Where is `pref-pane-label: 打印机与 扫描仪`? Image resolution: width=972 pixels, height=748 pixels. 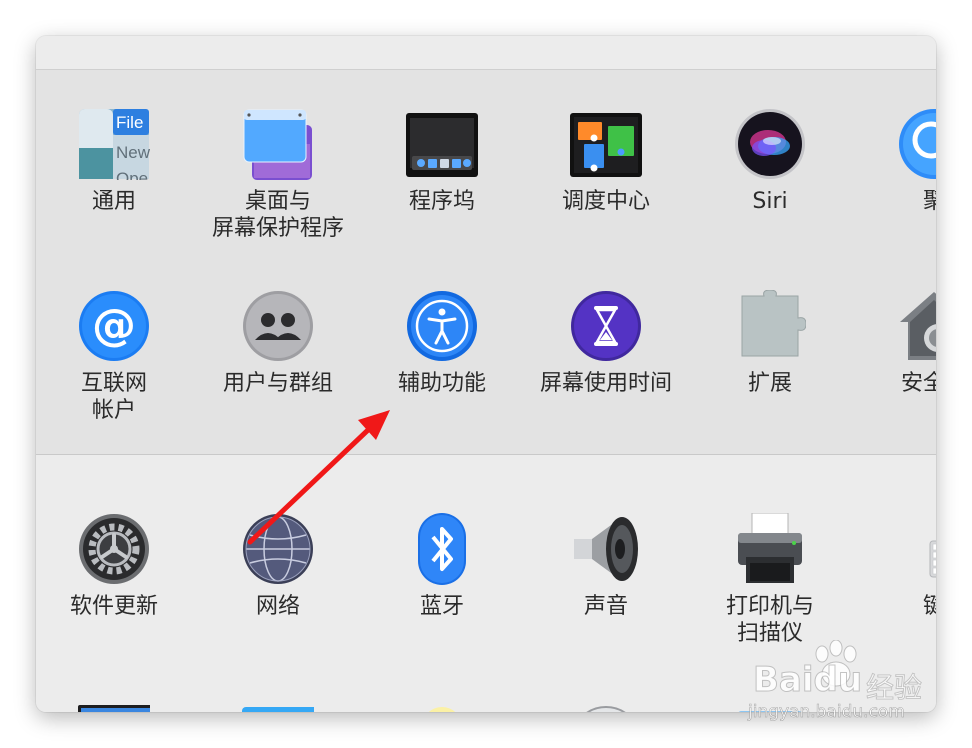
pref-pane-label: 打印机与 扫描仪 is located at coordinates (769, 620).